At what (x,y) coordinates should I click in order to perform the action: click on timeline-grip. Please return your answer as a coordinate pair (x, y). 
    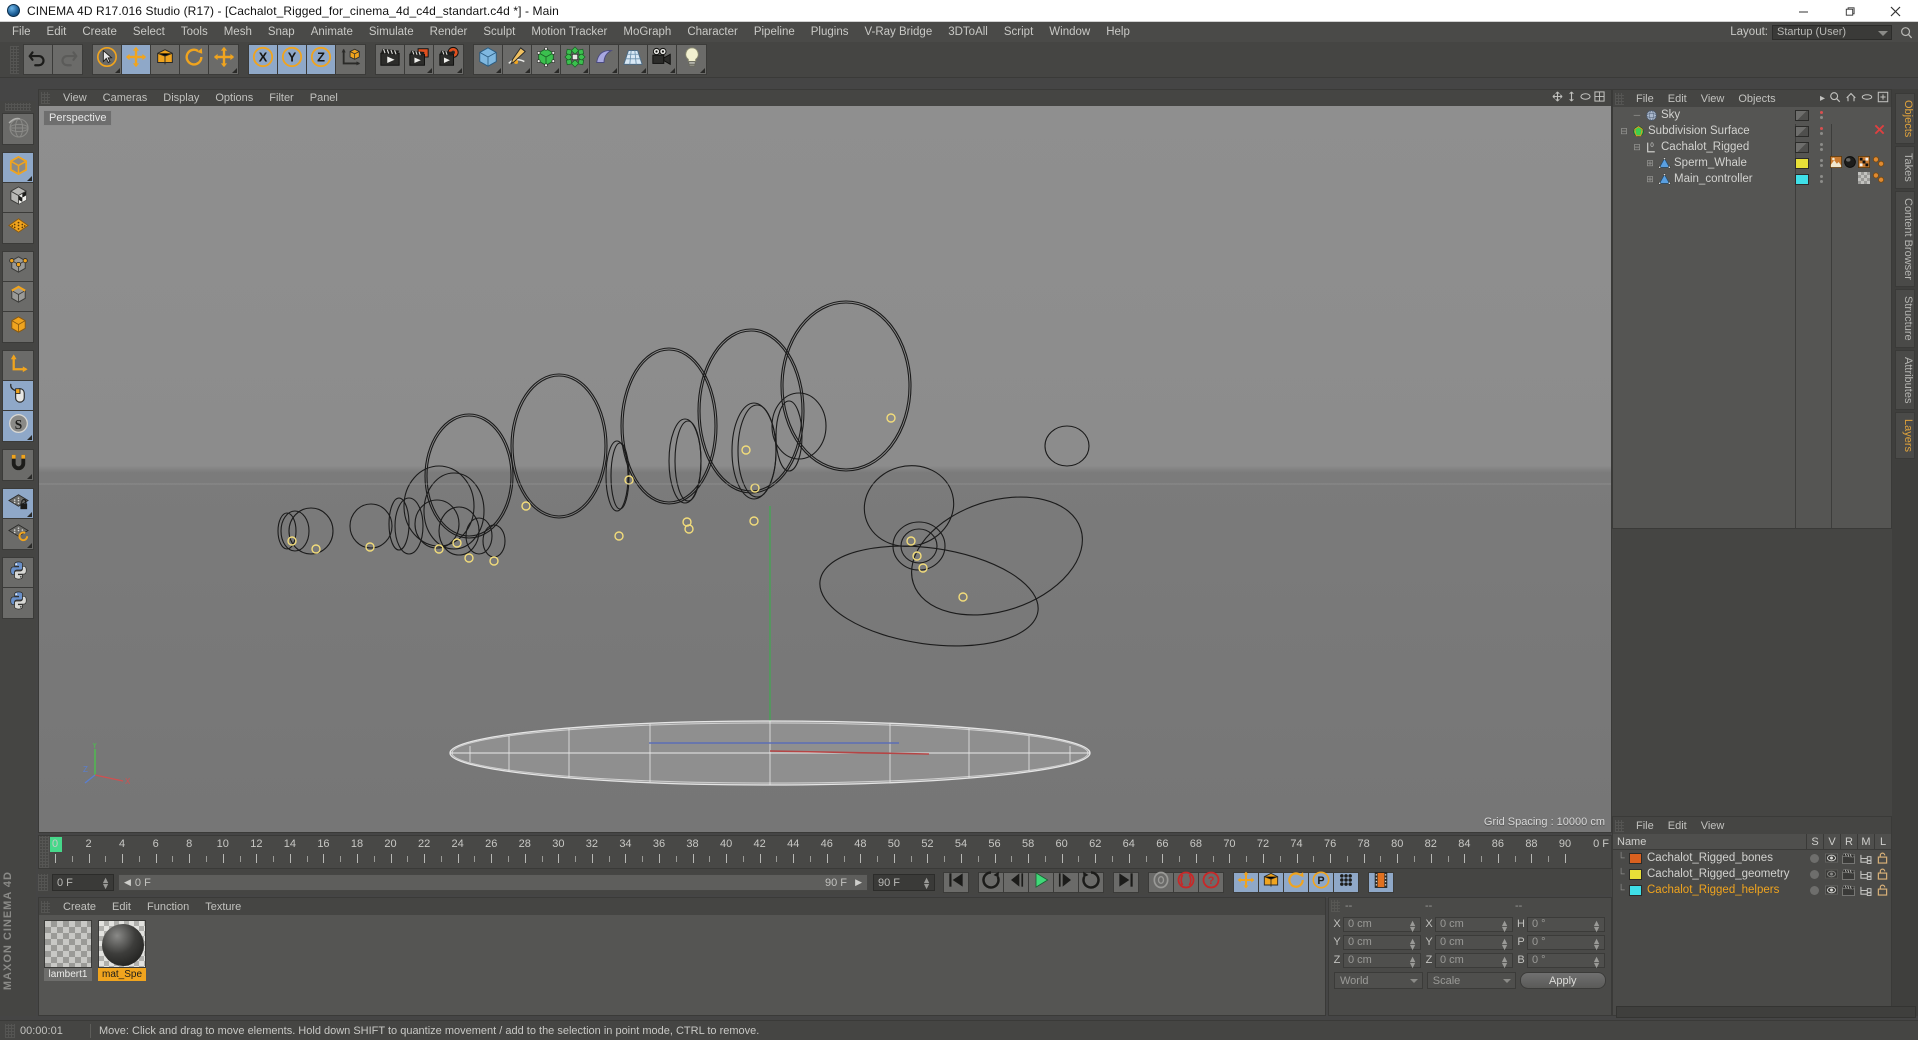
    Looking at the image, I should click on (44, 852).